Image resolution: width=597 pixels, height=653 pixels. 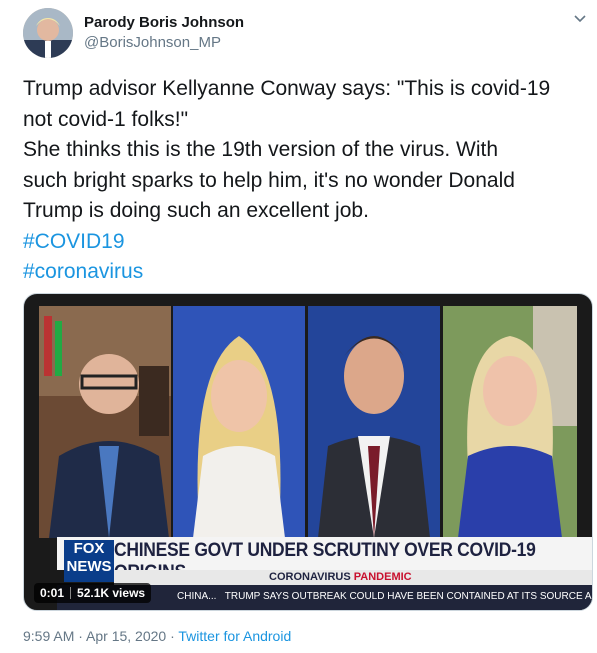 I want to click on hashtag-link-coronavirus: #coronavirus, so click(x=303, y=272).